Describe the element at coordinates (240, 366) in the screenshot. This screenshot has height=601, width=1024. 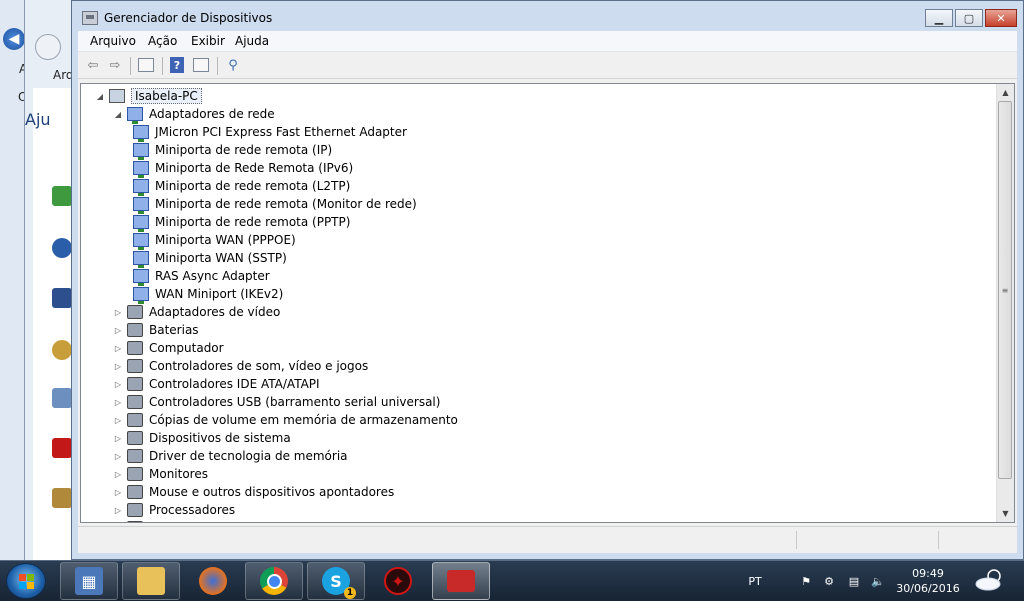
I see `tree-category-item: ▷ Controladores de som, vídeo e jogos` at that location.